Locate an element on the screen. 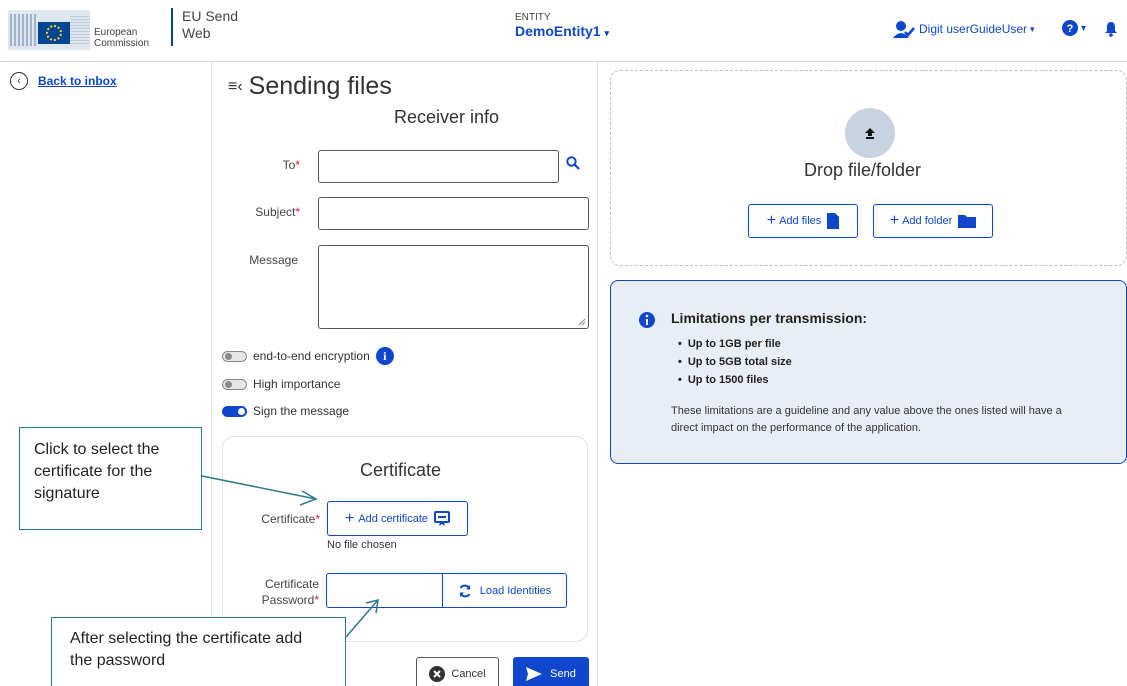 The width and height of the screenshot is (1127, 686). certificate-heading: Certificate is located at coordinates (400, 470).